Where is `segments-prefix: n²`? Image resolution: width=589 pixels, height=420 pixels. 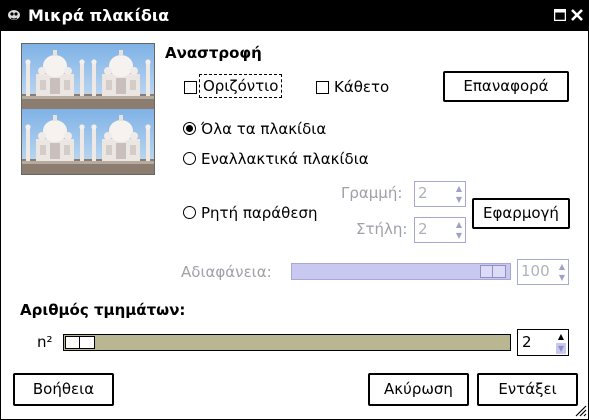
segments-prefix: n² is located at coordinates (45, 342).